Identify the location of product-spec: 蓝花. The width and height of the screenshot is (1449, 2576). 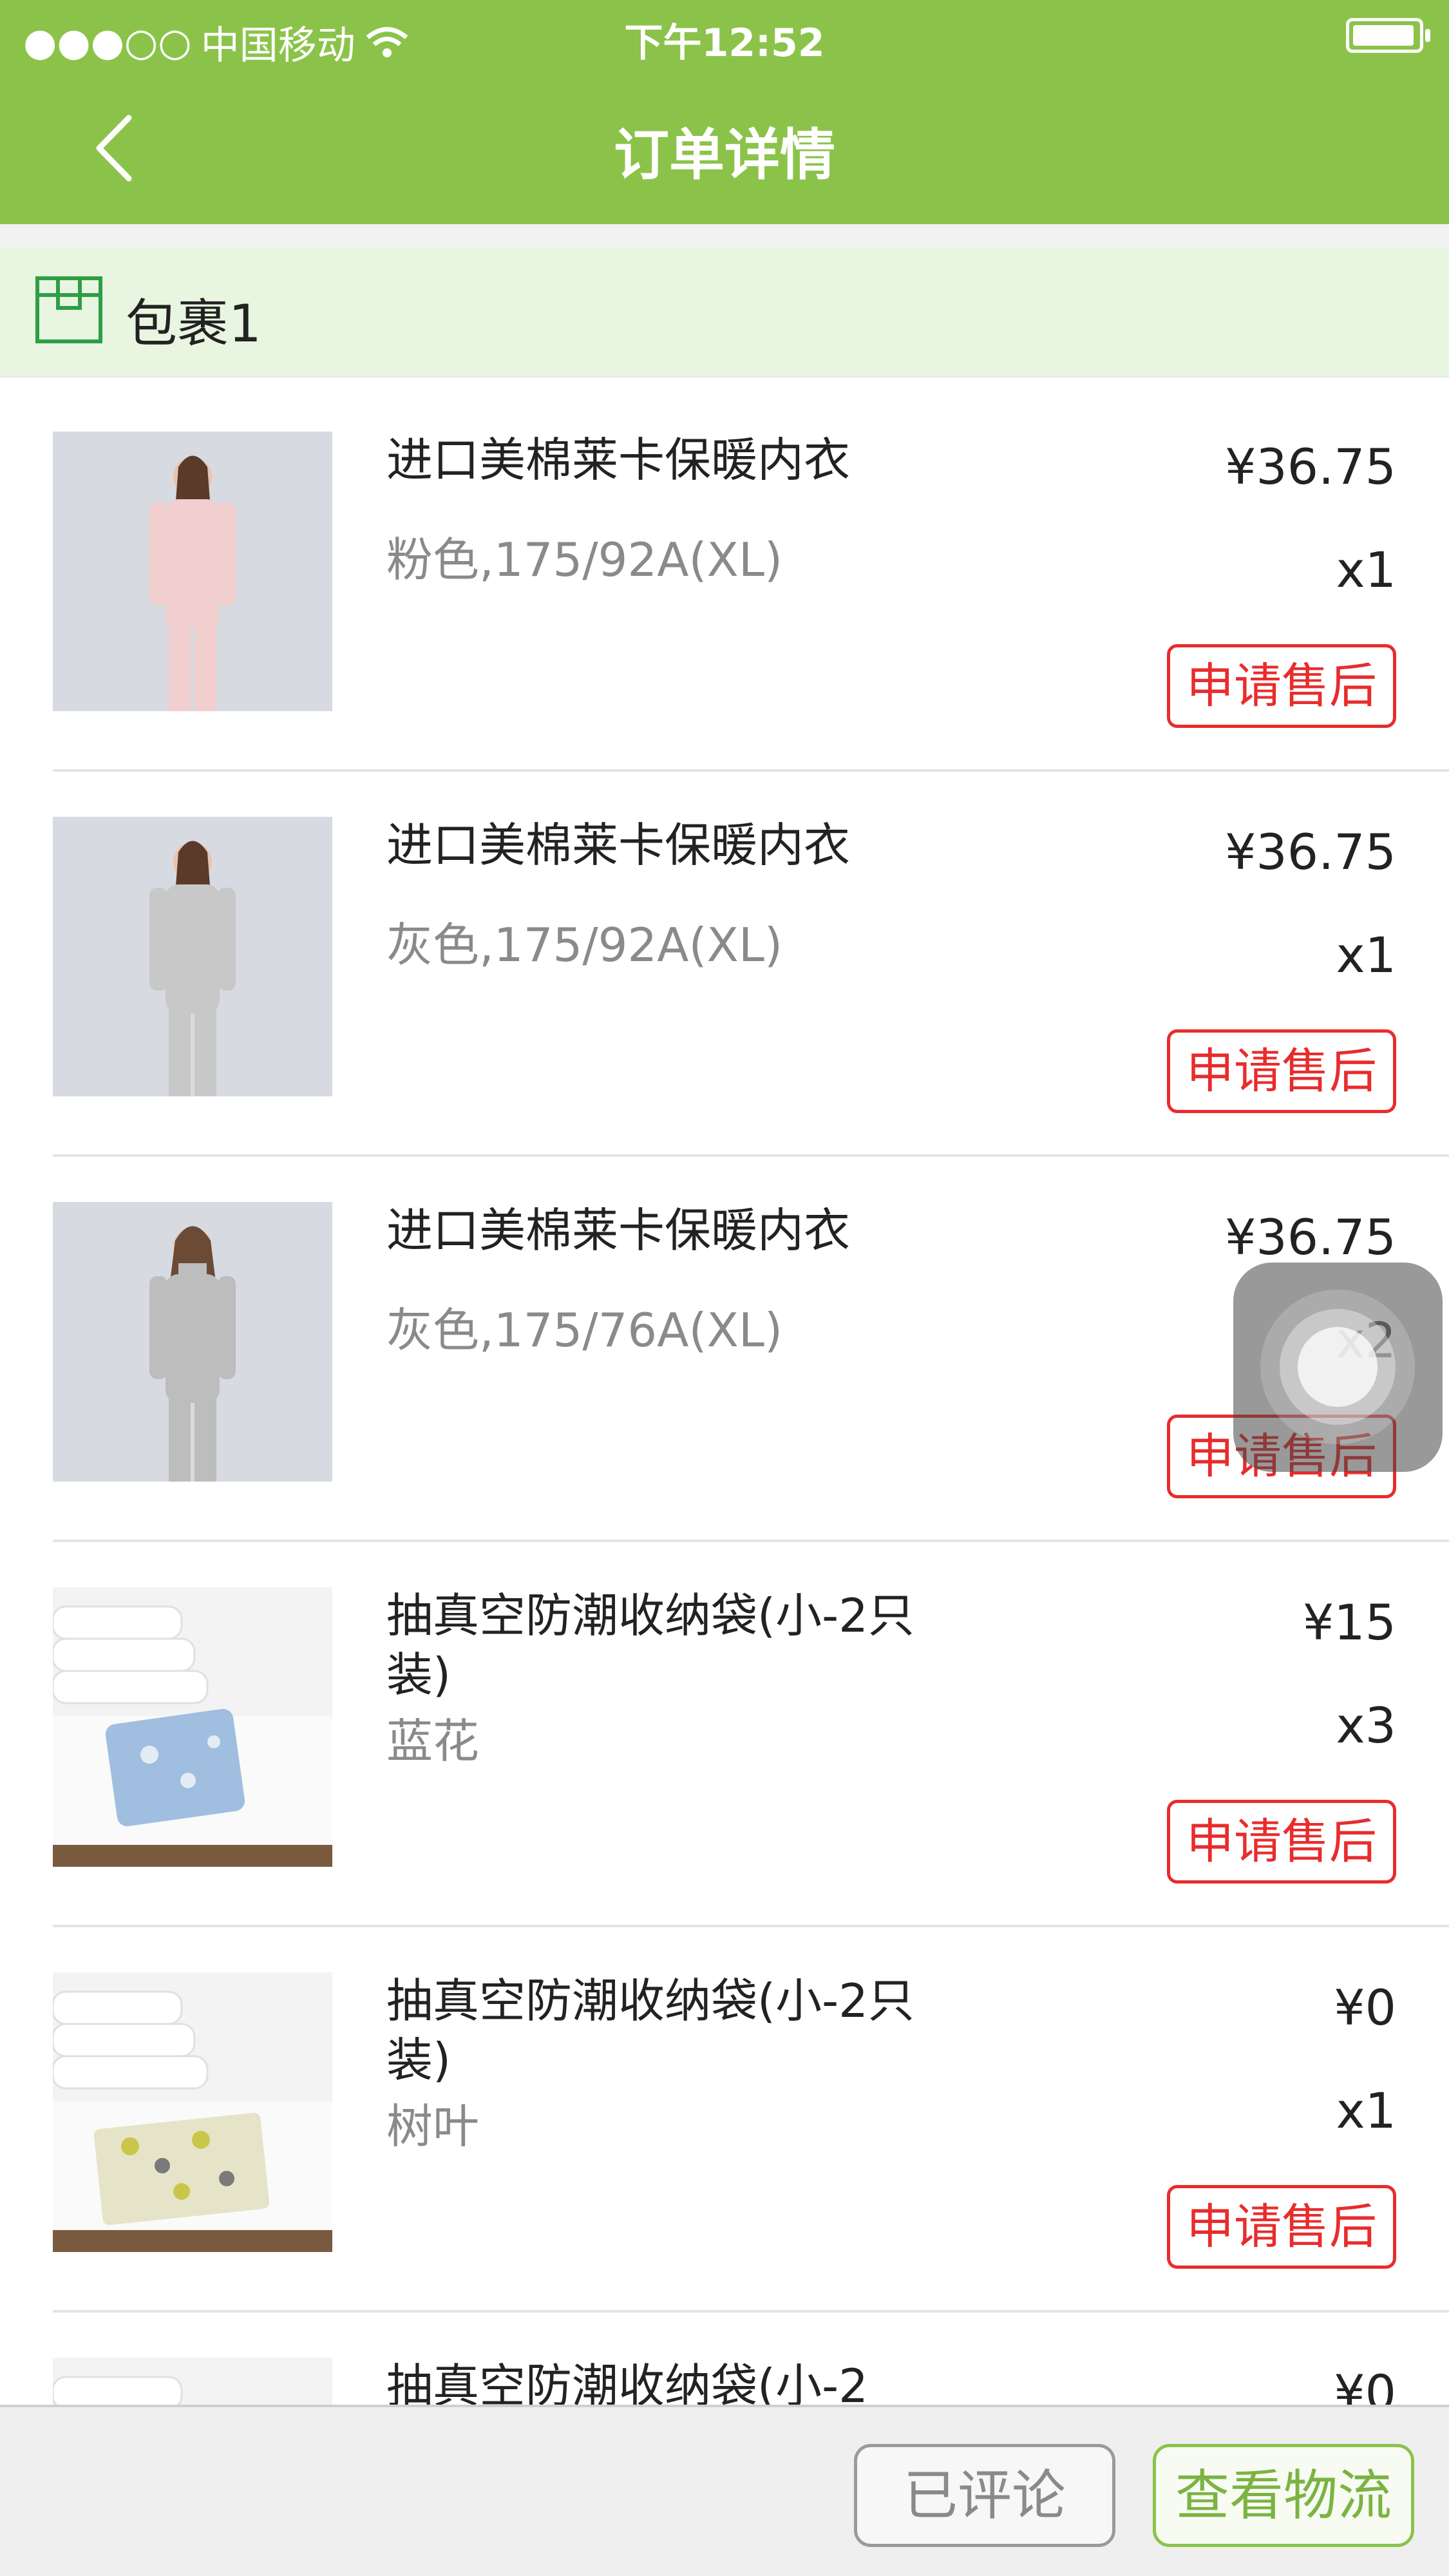
(433, 1741).